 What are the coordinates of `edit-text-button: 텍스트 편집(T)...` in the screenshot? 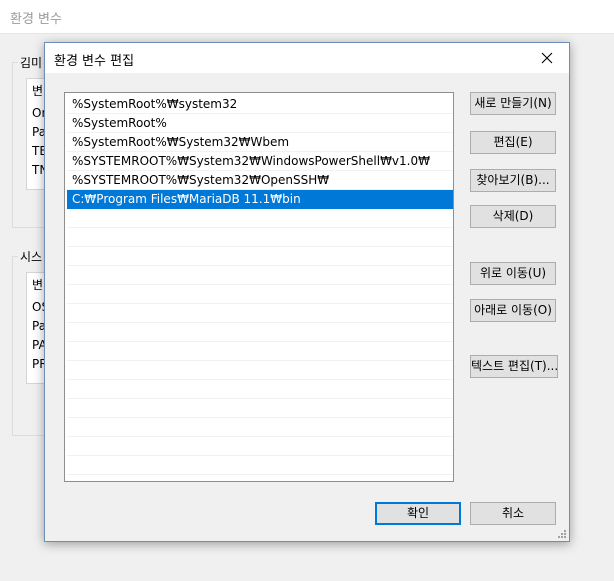 It's located at (514, 366).